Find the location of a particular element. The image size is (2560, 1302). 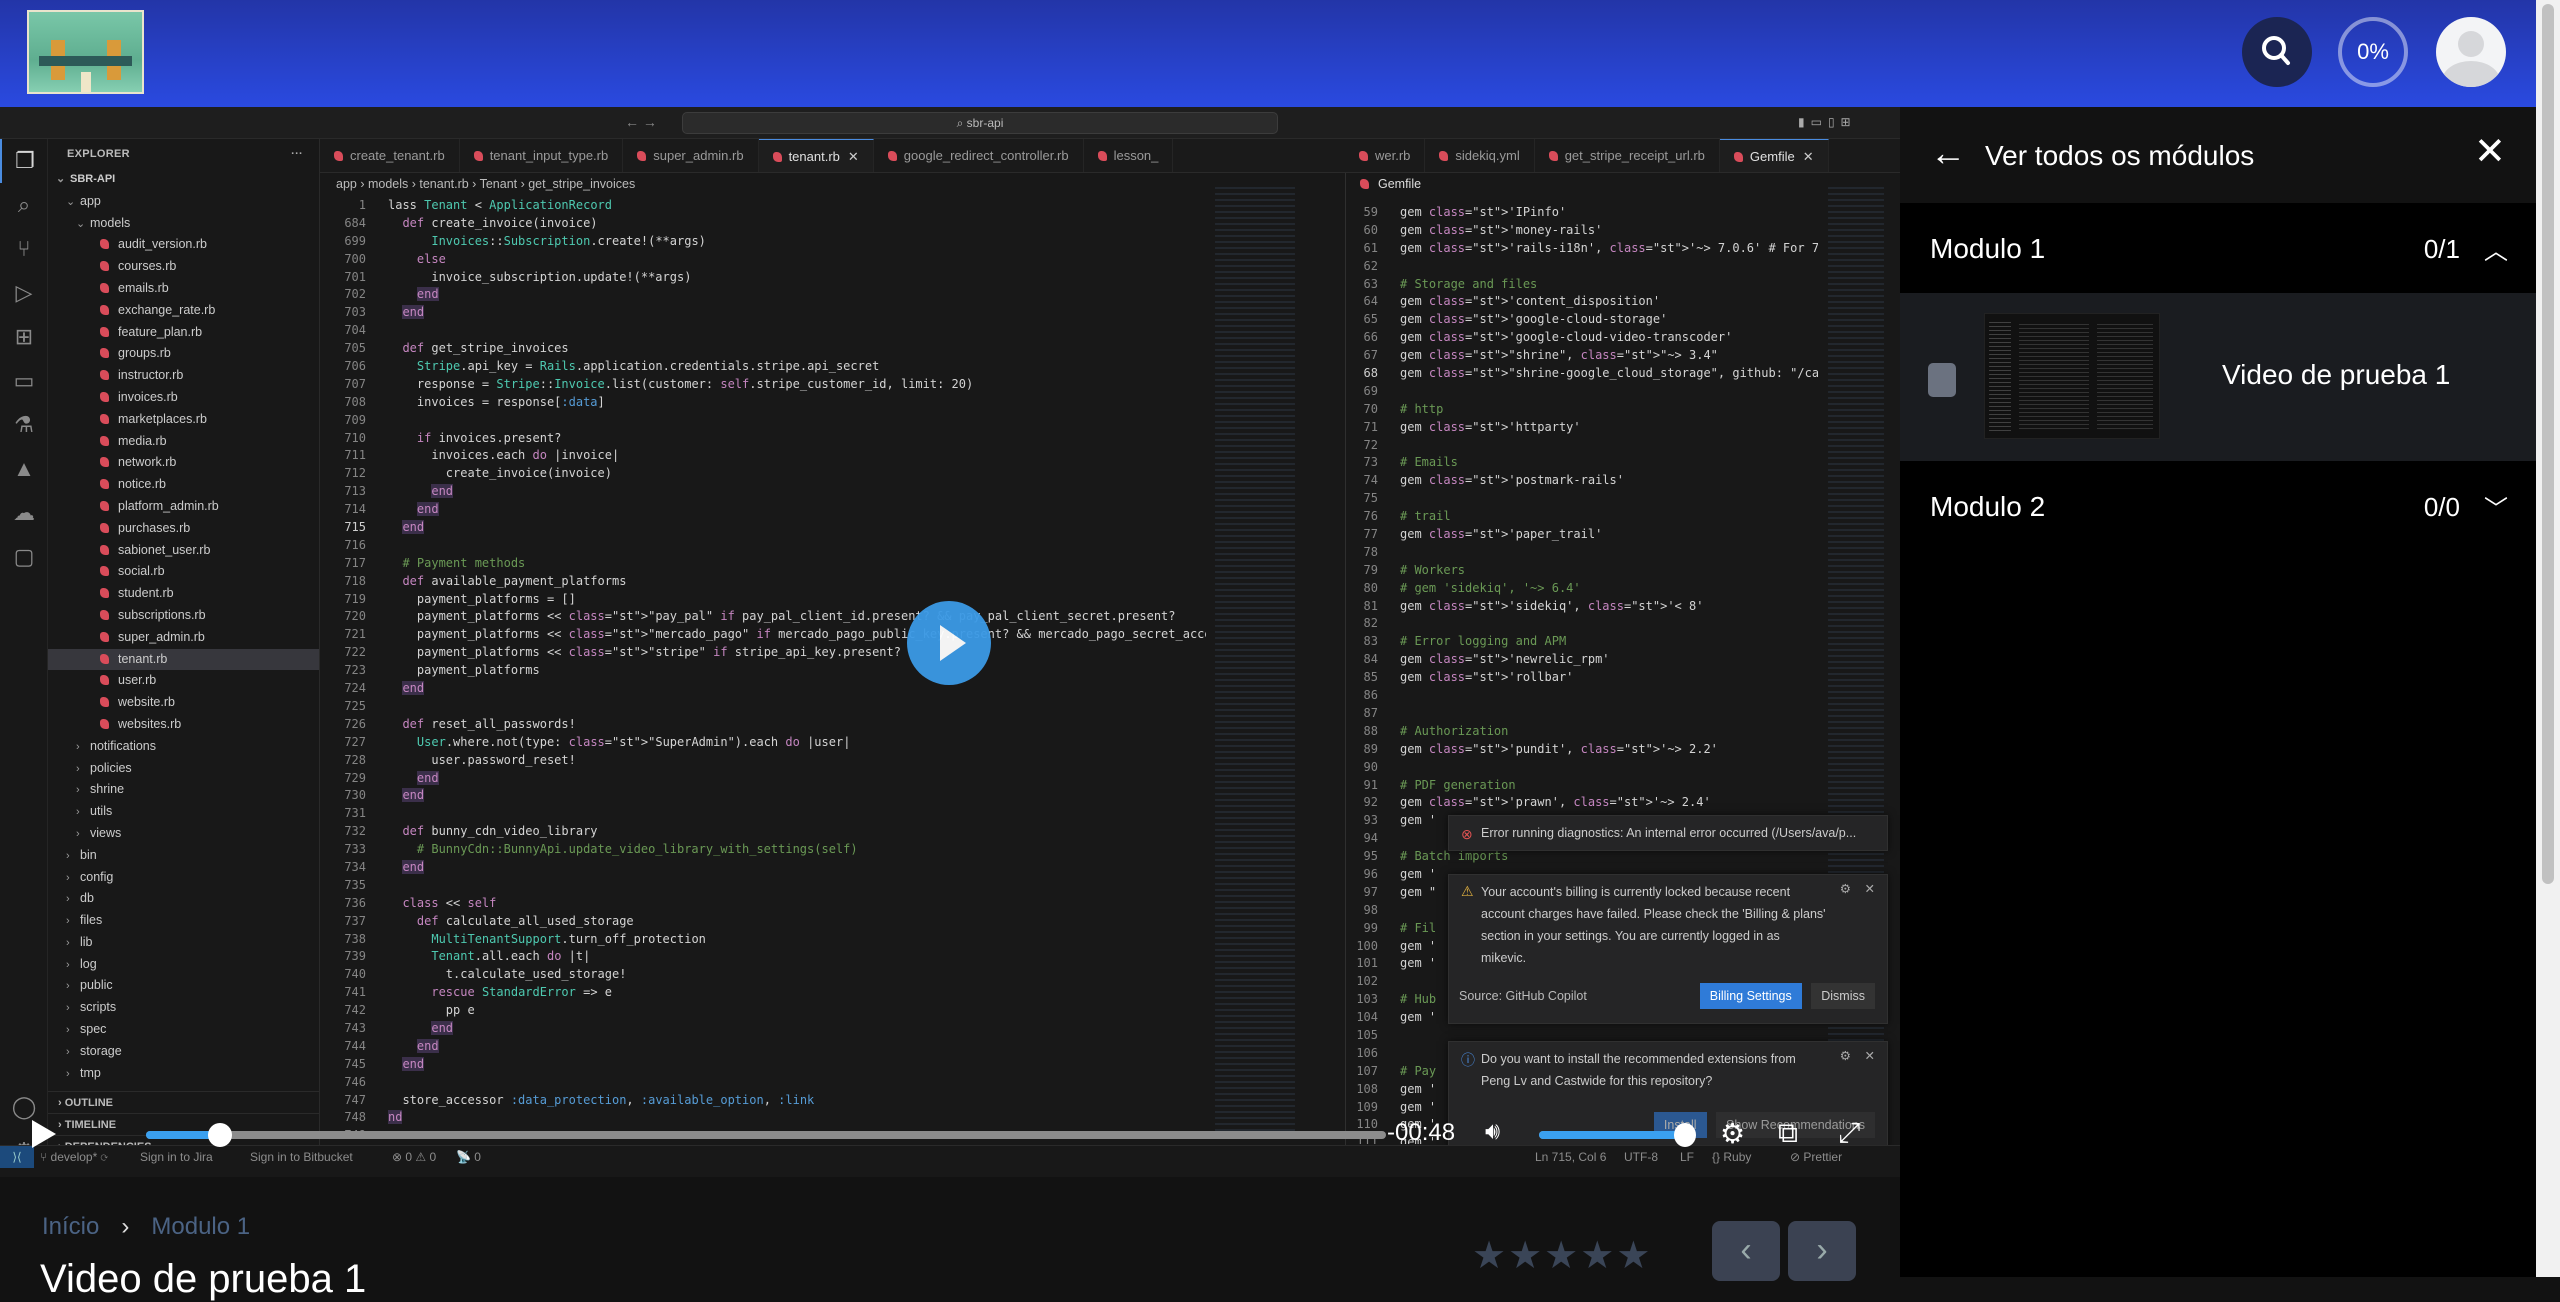

tree-item: › views is located at coordinates (183, 834).